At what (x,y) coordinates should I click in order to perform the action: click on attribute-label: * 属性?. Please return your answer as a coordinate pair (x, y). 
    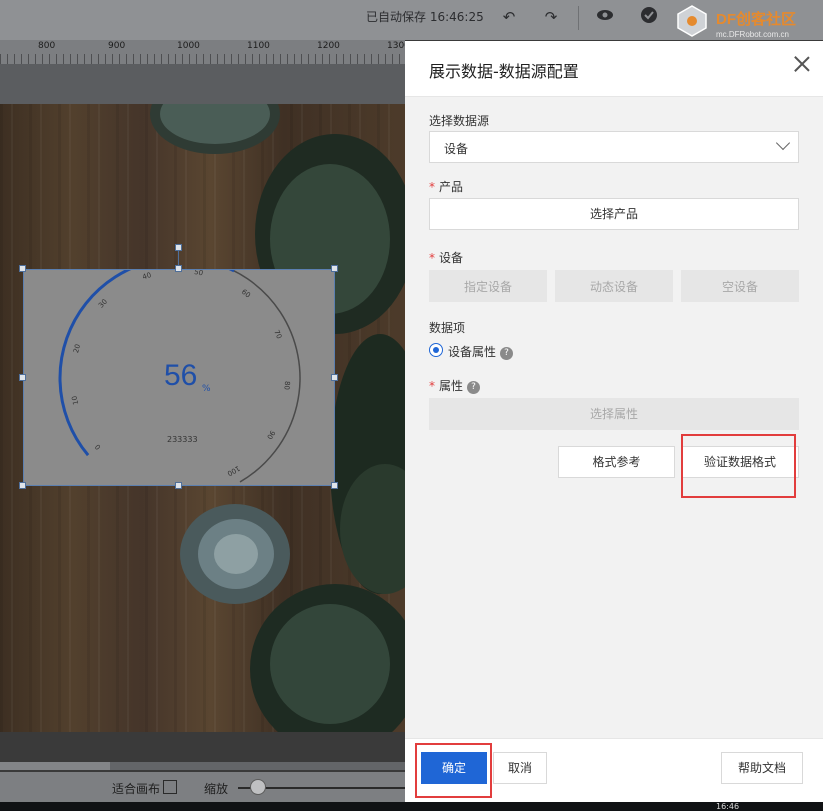
    Looking at the image, I should click on (455, 385).